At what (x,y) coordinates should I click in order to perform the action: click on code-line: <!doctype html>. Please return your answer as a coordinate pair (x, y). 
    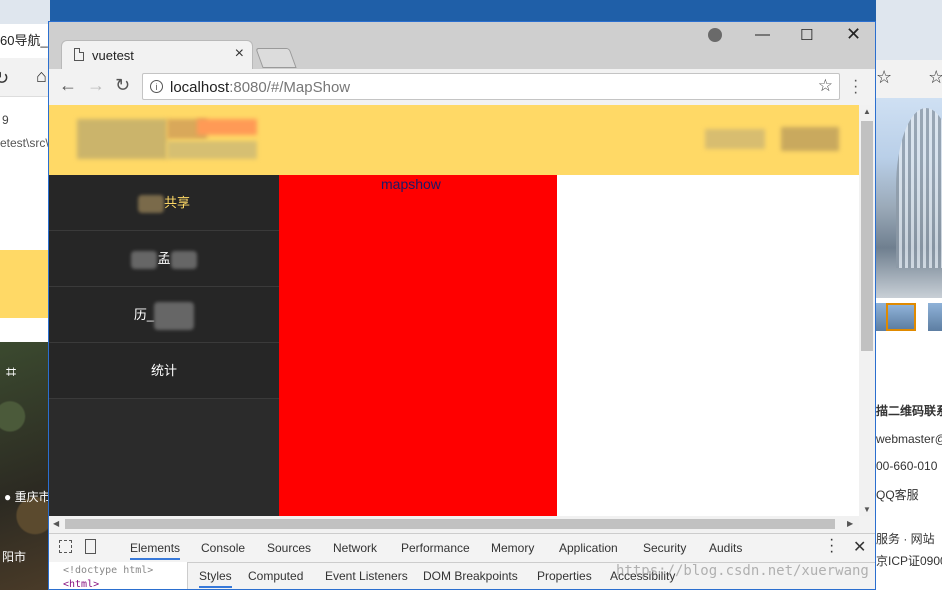
    Looking at the image, I should click on (108, 570).